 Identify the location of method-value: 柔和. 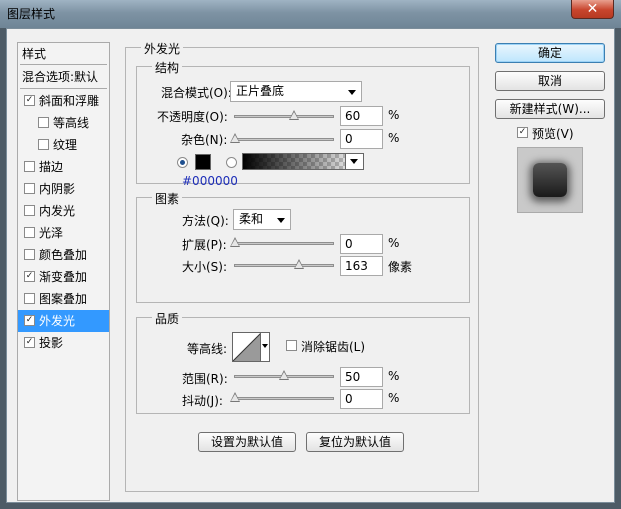
(251, 219).